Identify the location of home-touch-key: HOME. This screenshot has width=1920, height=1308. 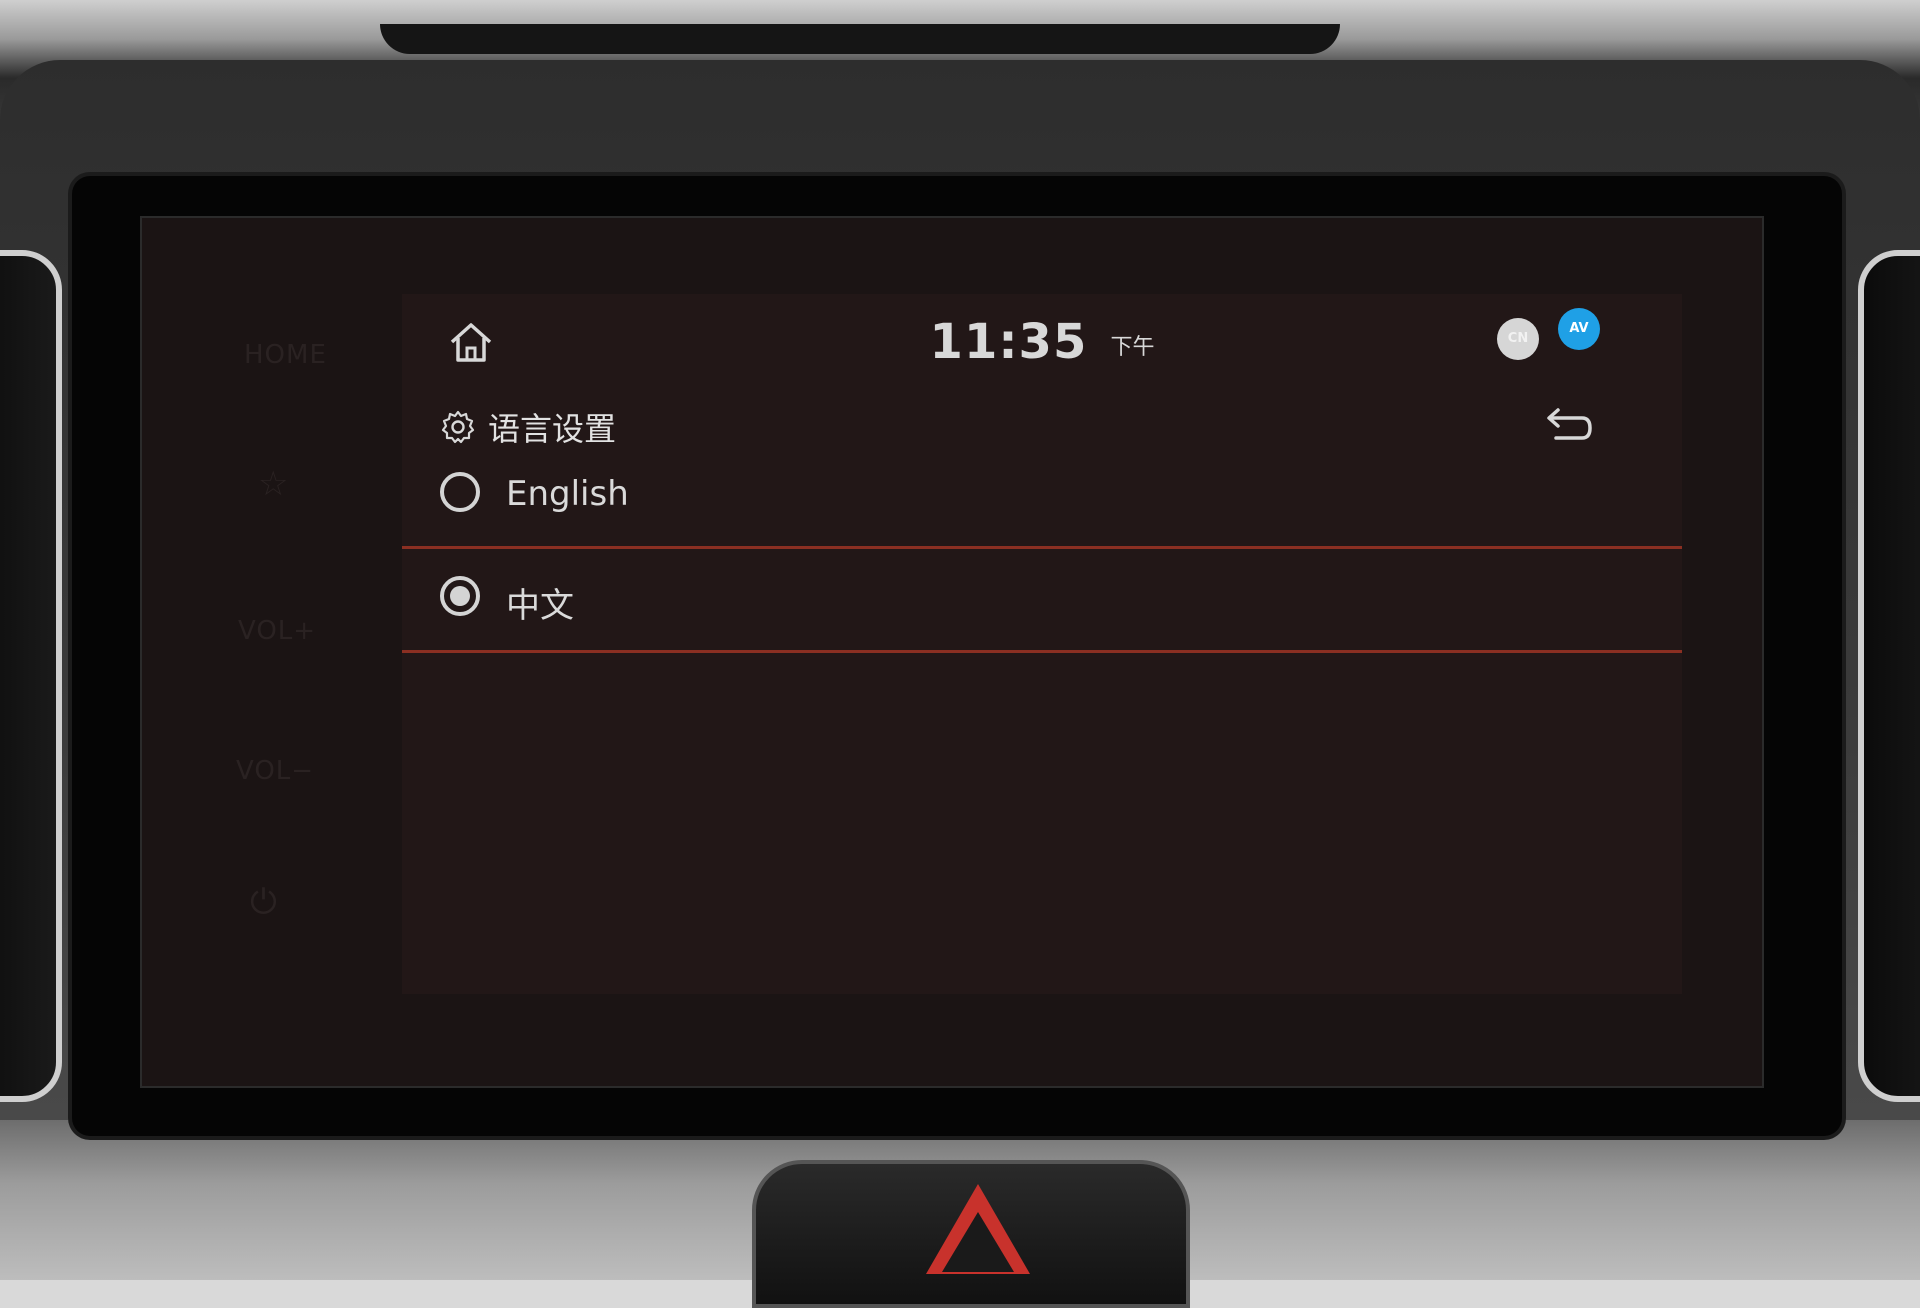
(285, 355).